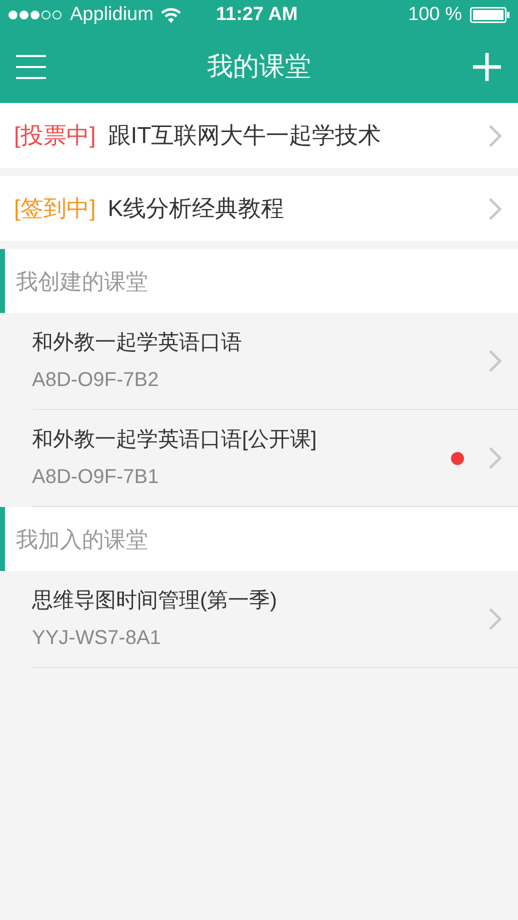 This screenshot has height=920, width=518. I want to click on wifi-icon, so click(171, 15).